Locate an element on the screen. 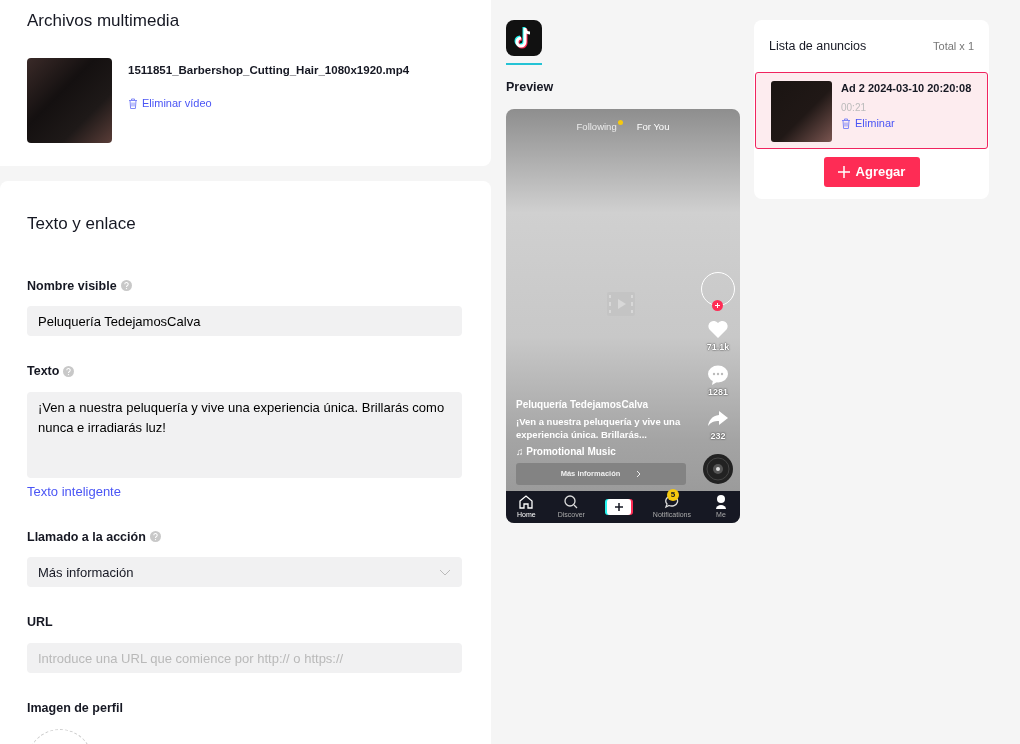 This screenshot has width=1020, height=744. action-count: 71.1k is located at coordinates (718, 348).